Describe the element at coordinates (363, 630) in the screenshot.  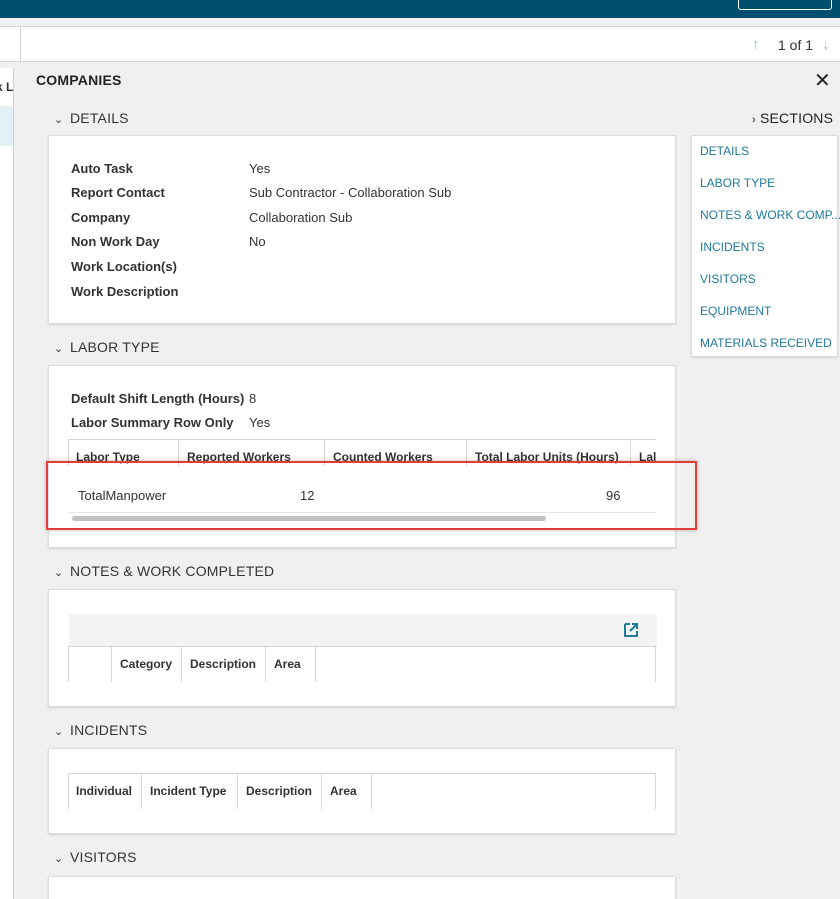
I see `notes-toolbar` at that location.